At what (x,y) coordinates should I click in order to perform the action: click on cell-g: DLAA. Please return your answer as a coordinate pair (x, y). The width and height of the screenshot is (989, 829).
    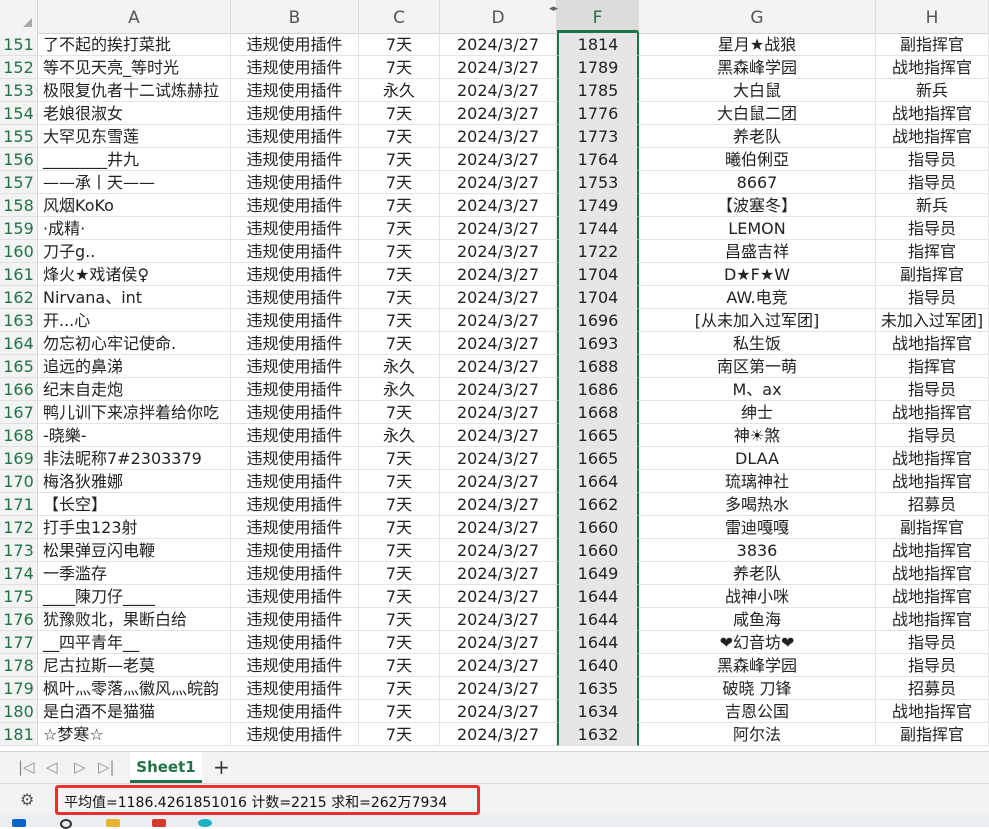
    Looking at the image, I should click on (757, 458).